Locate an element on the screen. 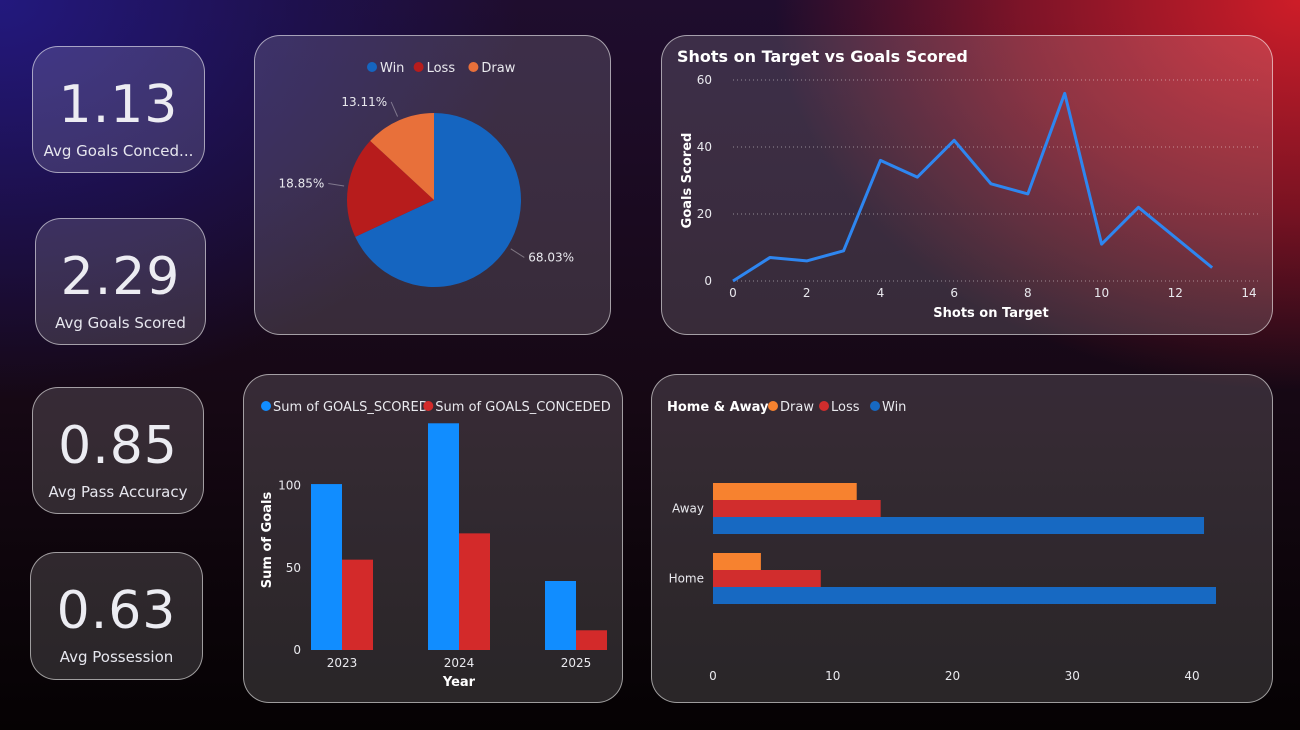 The height and width of the screenshot is (730, 1300). x-tick-label: 20 is located at coordinates (952, 676).